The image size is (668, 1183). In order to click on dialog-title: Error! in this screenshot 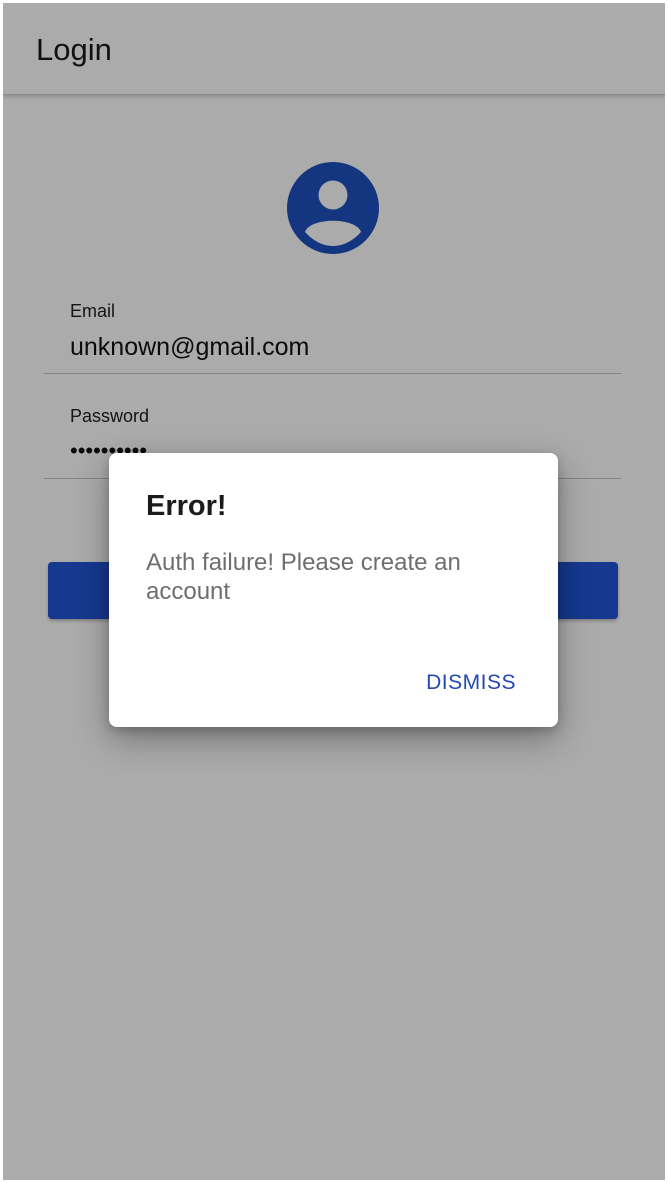, I will do `click(186, 506)`.